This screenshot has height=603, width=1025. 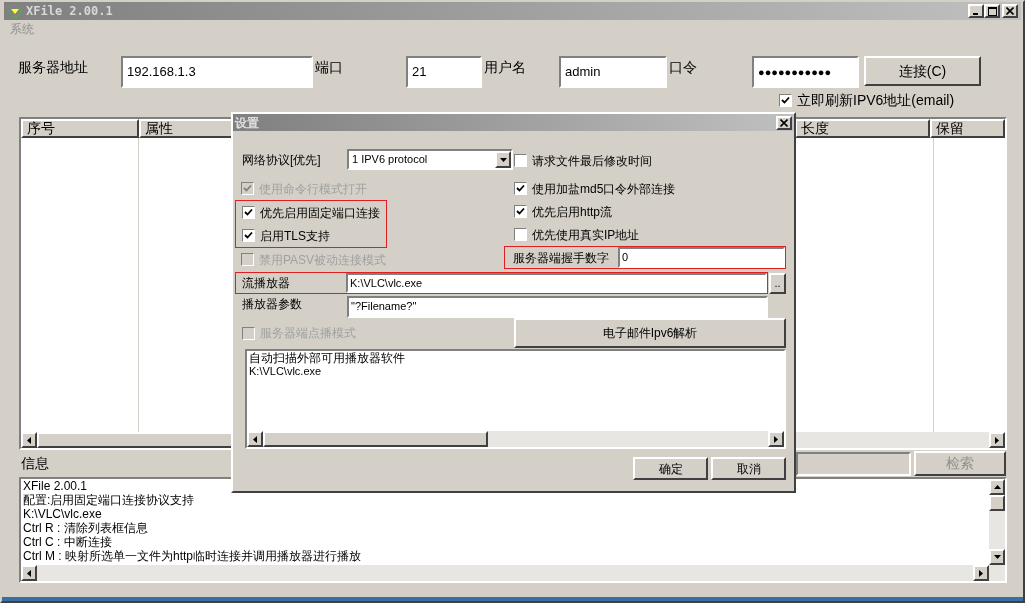 I want to click on maximize-button, so click(x=992, y=11).